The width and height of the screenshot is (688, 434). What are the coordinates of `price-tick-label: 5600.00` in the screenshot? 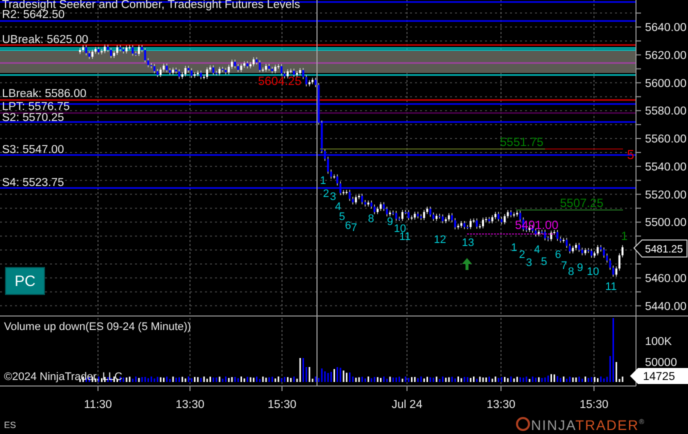 It's located at (666, 84).